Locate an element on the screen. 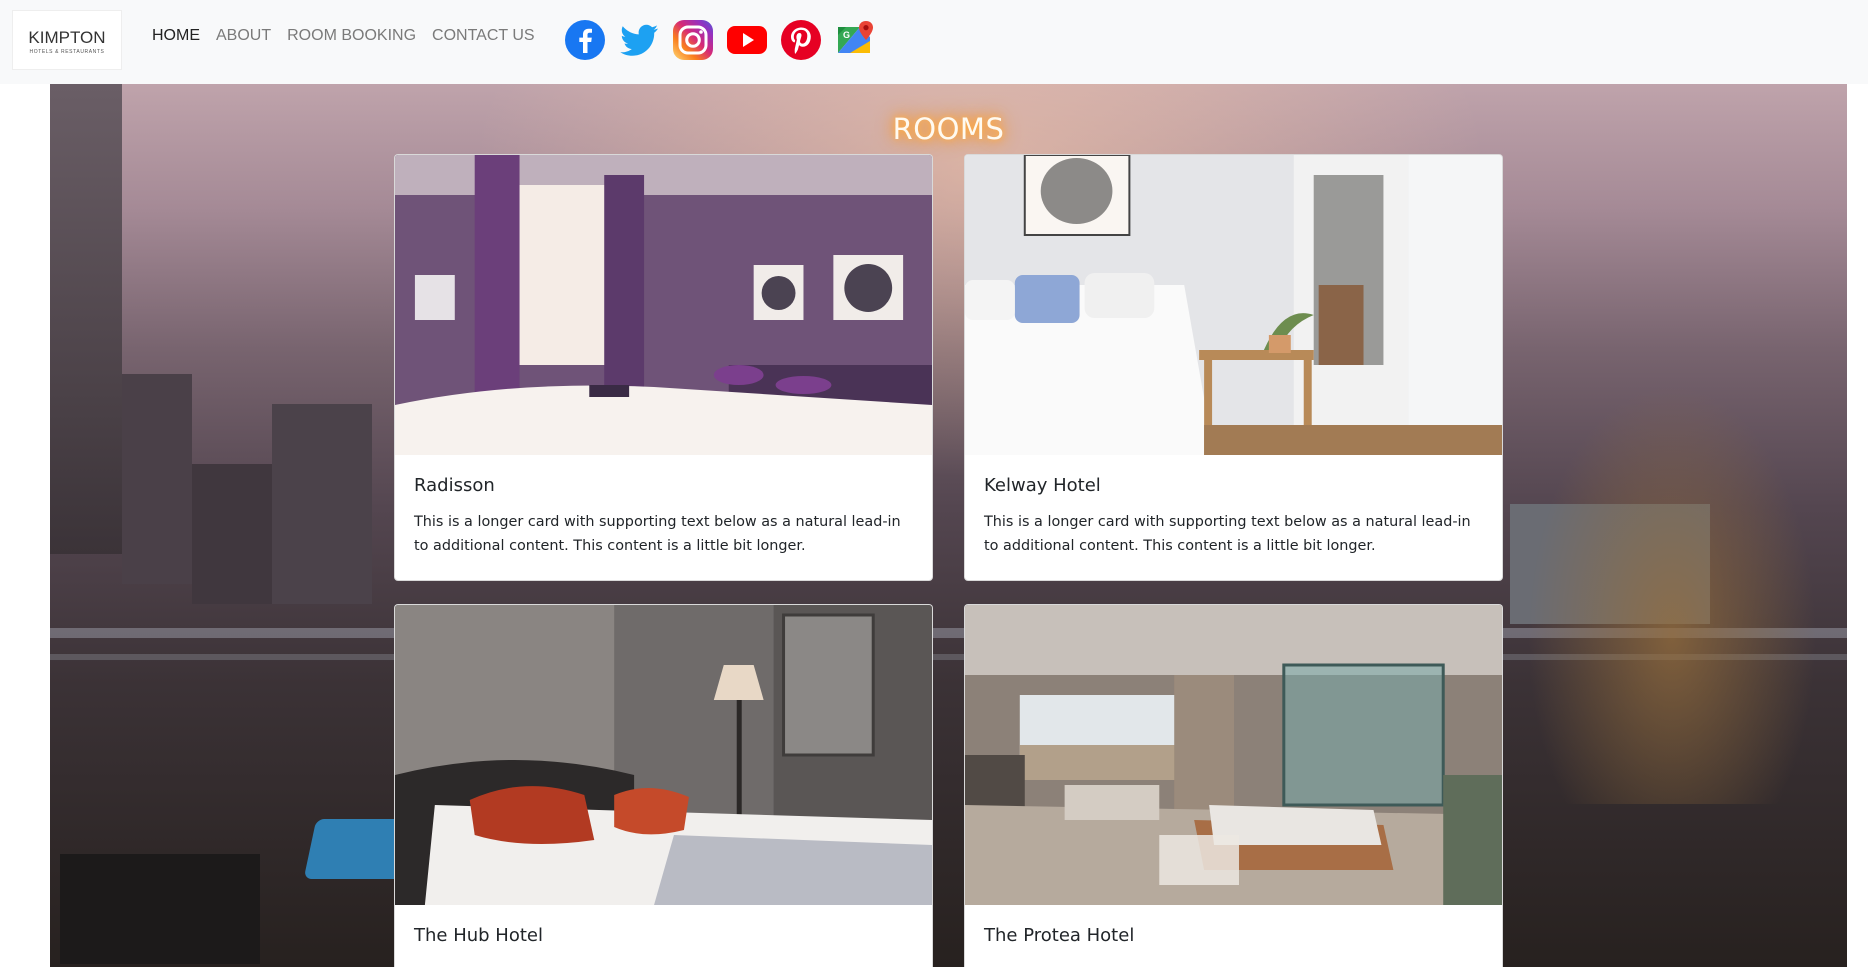 This screenshot has height=967, width=1868. brand-name: KIMPTON is located at coordinates (67, 37).